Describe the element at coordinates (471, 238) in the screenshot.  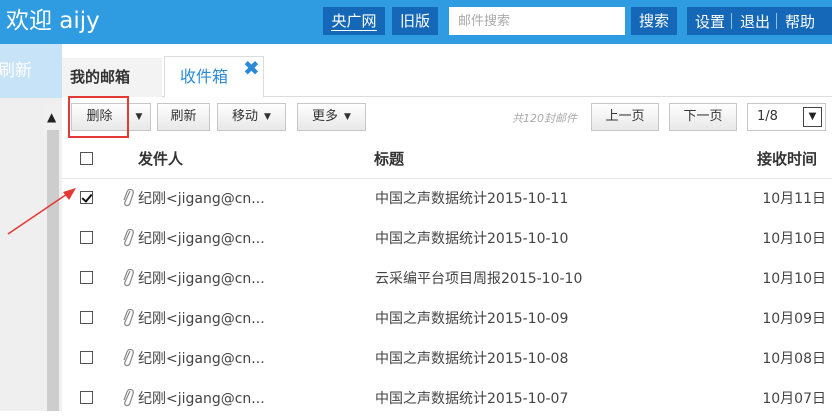
I see `row-subject: 中国之声数据统计2015-10-10` at that location.